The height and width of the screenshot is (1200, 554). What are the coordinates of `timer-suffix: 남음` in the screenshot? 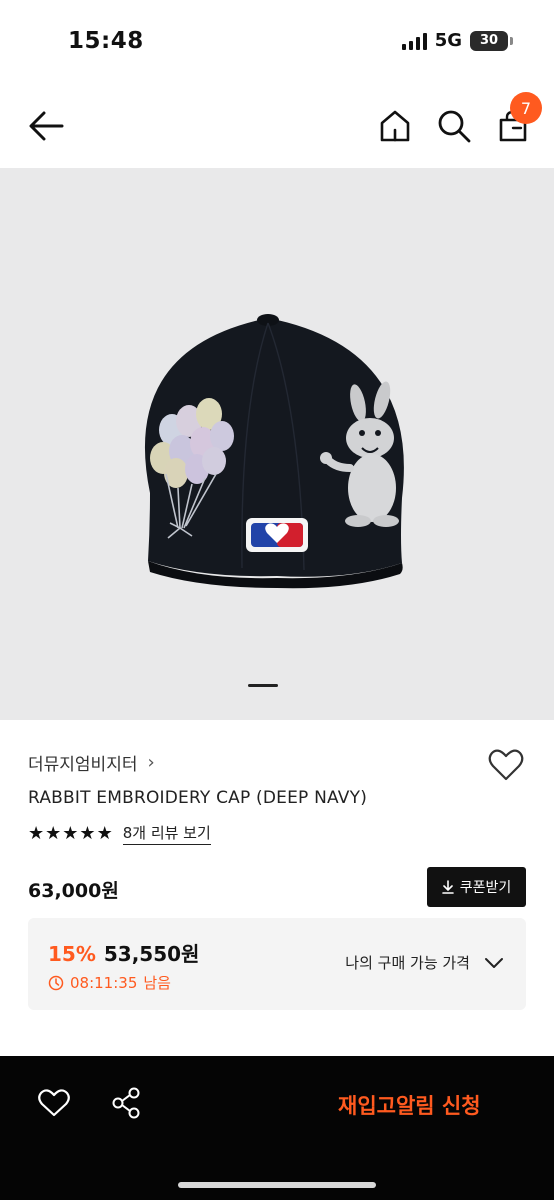 It's located at (157, 983).